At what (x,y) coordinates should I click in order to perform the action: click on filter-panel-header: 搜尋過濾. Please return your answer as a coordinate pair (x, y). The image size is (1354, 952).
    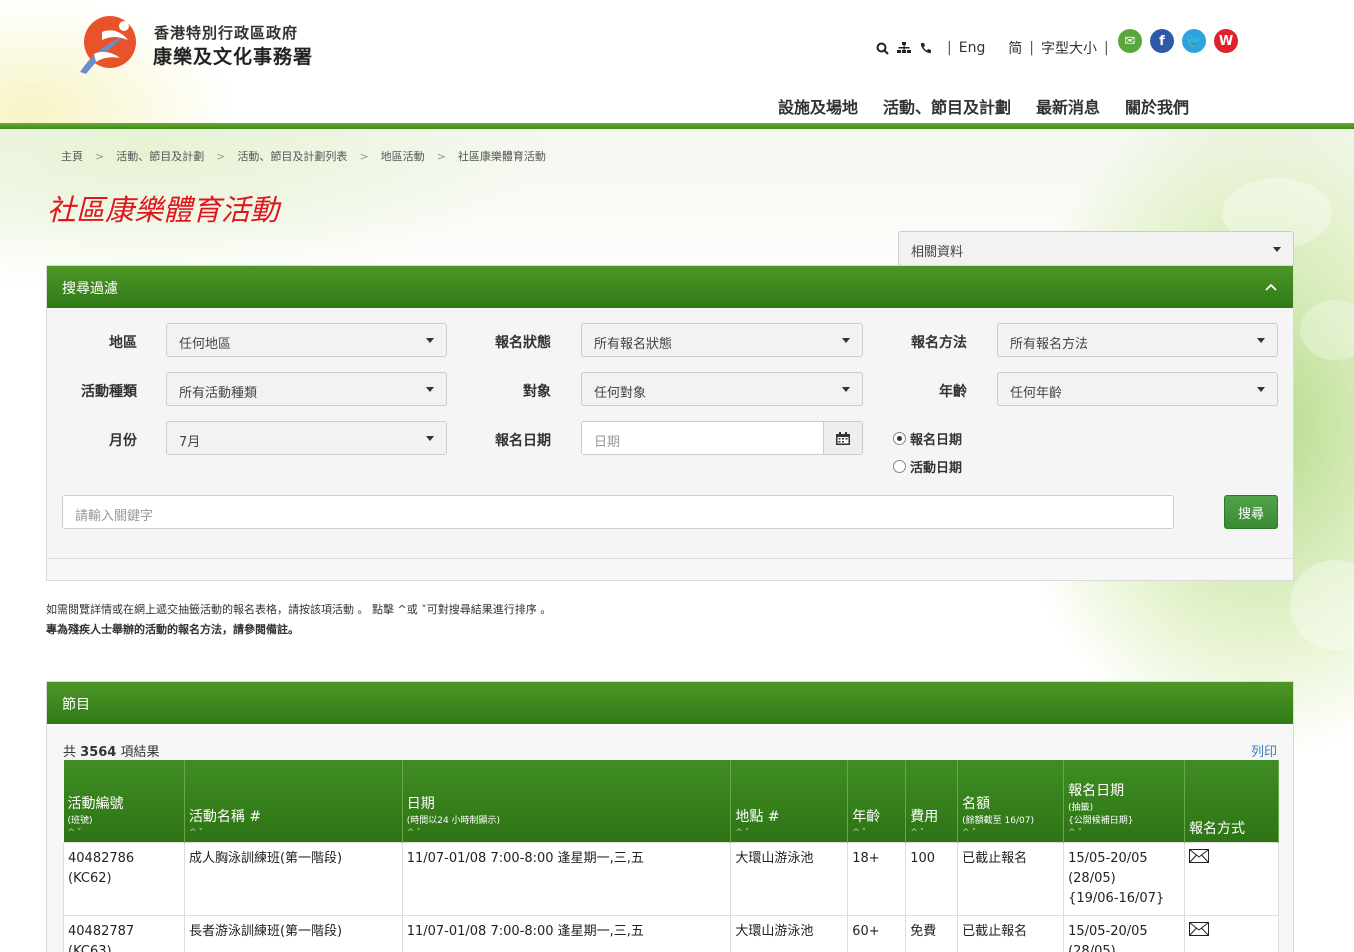
    Looking at the image, I should click on (670, 287).